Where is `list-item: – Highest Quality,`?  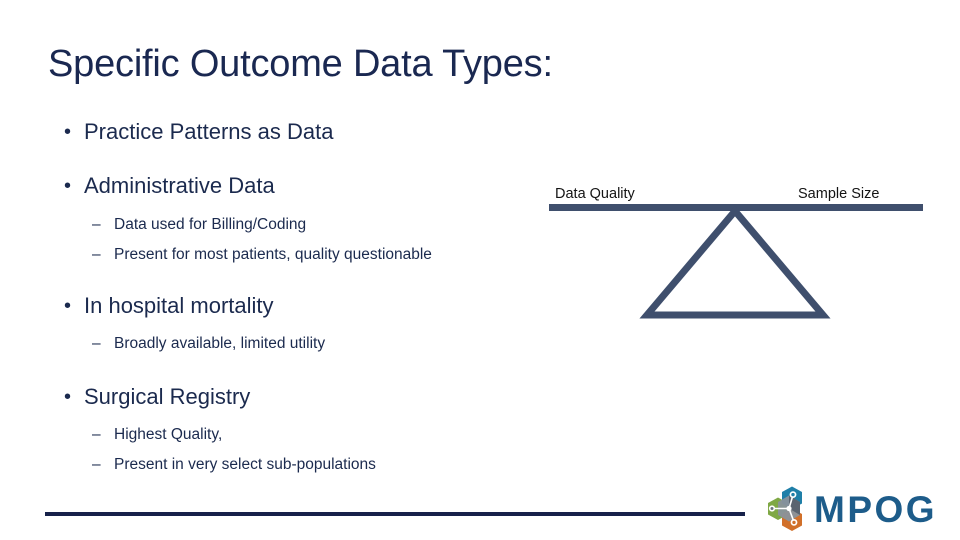
list-item: – Highest Quality, is located at coordinates (308, 434).